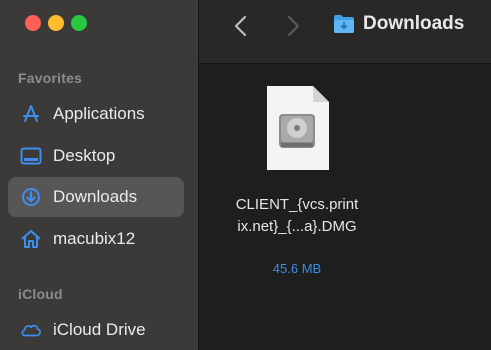  What do you see at coordinates (297, 204) in the screenshot?
I see `file-name-line: CLIENT_{vcs.print` at bounding box center [297, 204].